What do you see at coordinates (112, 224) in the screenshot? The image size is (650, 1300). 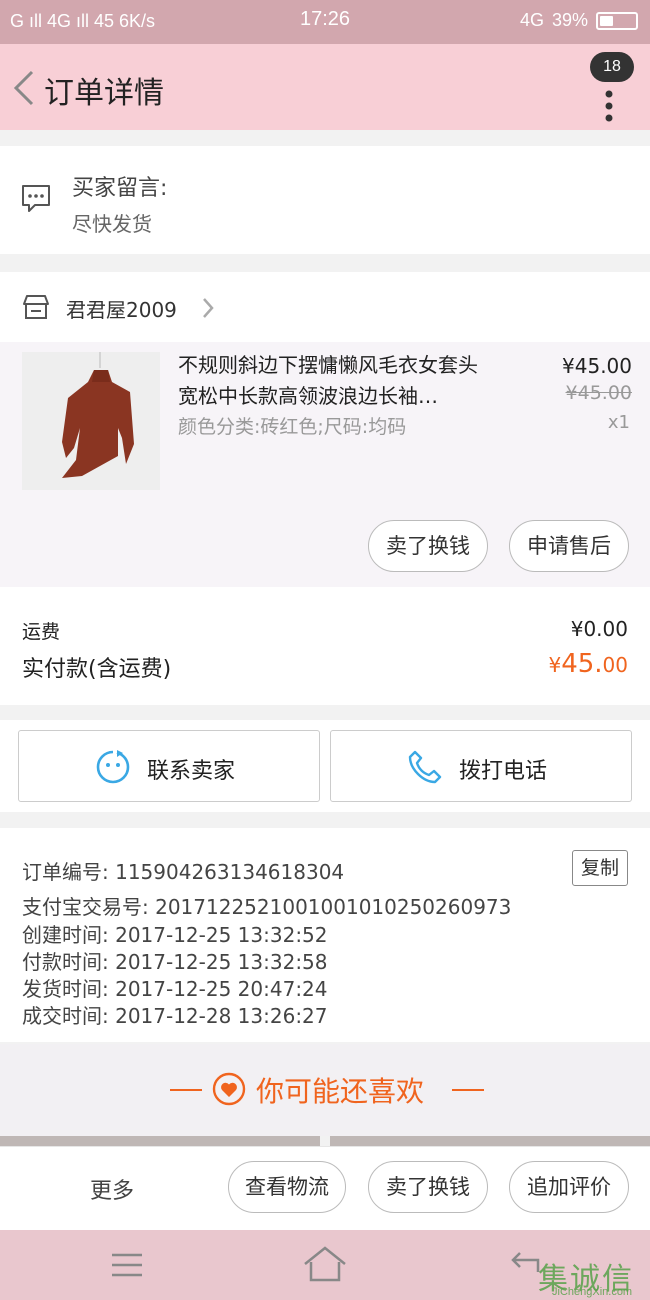 I see `buyer-message-content: 尽快发货` at bounding box center [112, 224].